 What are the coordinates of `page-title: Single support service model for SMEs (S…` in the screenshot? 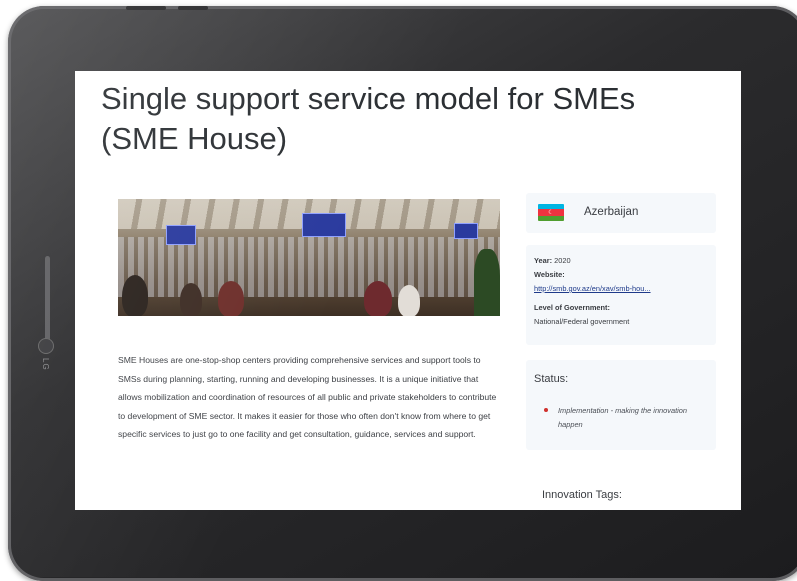 It's located at (368, 118).